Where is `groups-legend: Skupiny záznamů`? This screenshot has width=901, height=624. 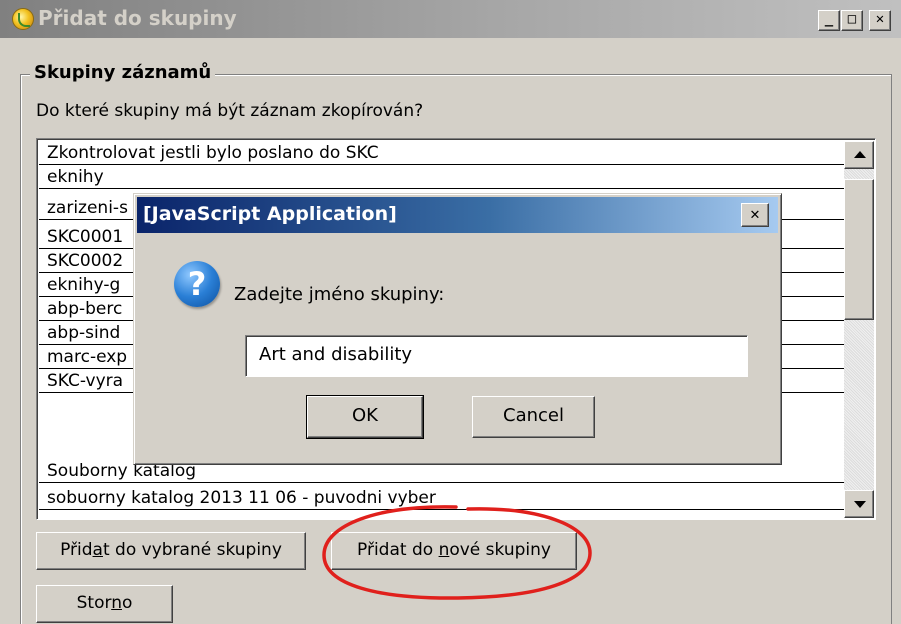 groups-legend: Skupiny záznamů is located at coordinates (123, 72).